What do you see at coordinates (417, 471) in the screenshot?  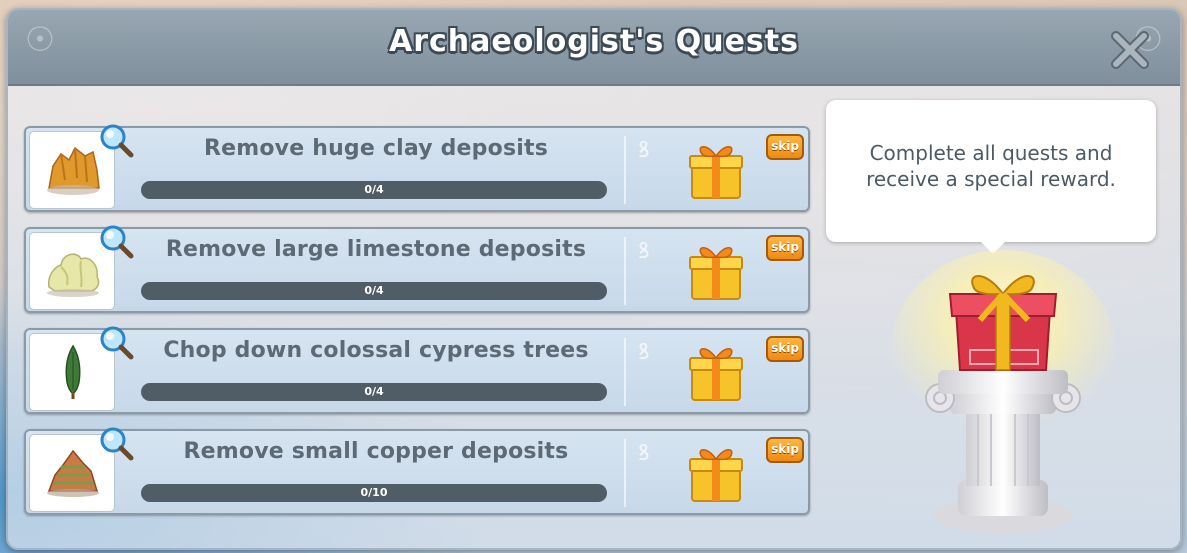 I see `quest-row: Remove small copper deposits 0/10 ꝸ skip` at bounding box center [417, 471].